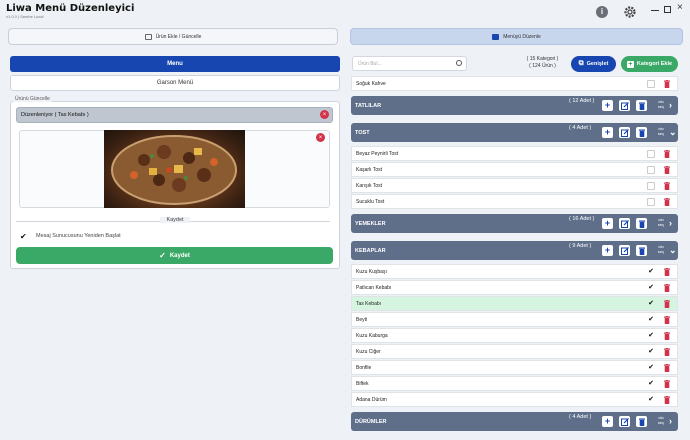  I want to click on product-row: Kuzu Kuşbaşı ✔, so click(514, 271).